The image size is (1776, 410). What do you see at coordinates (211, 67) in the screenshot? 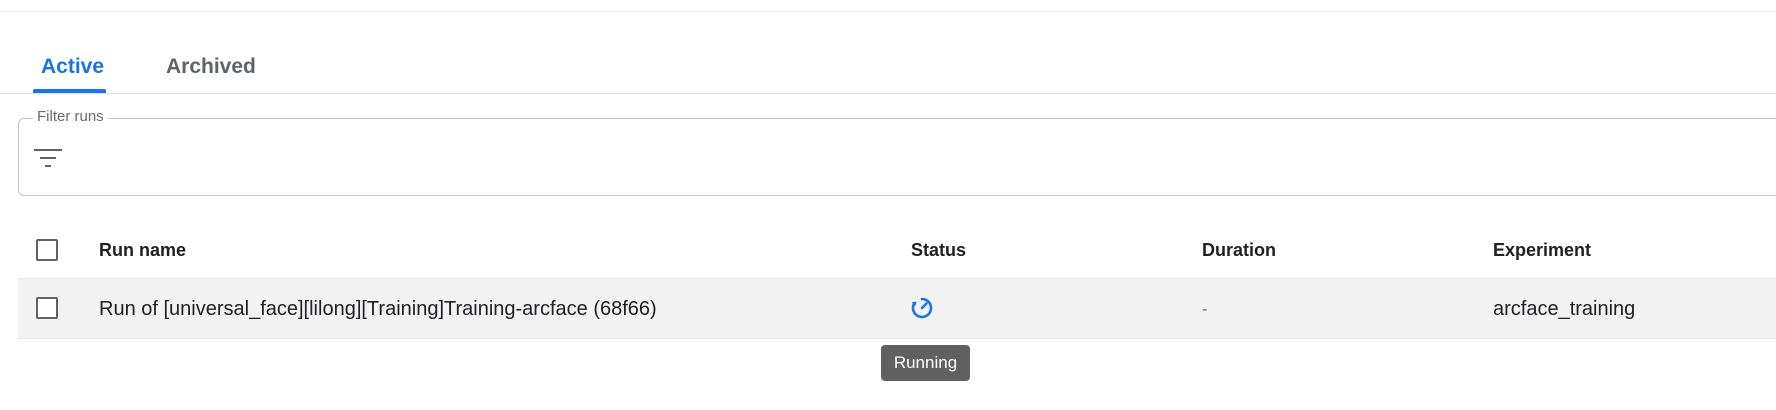
I see `tab-archived: Archived` at bounding box center [211, 67].